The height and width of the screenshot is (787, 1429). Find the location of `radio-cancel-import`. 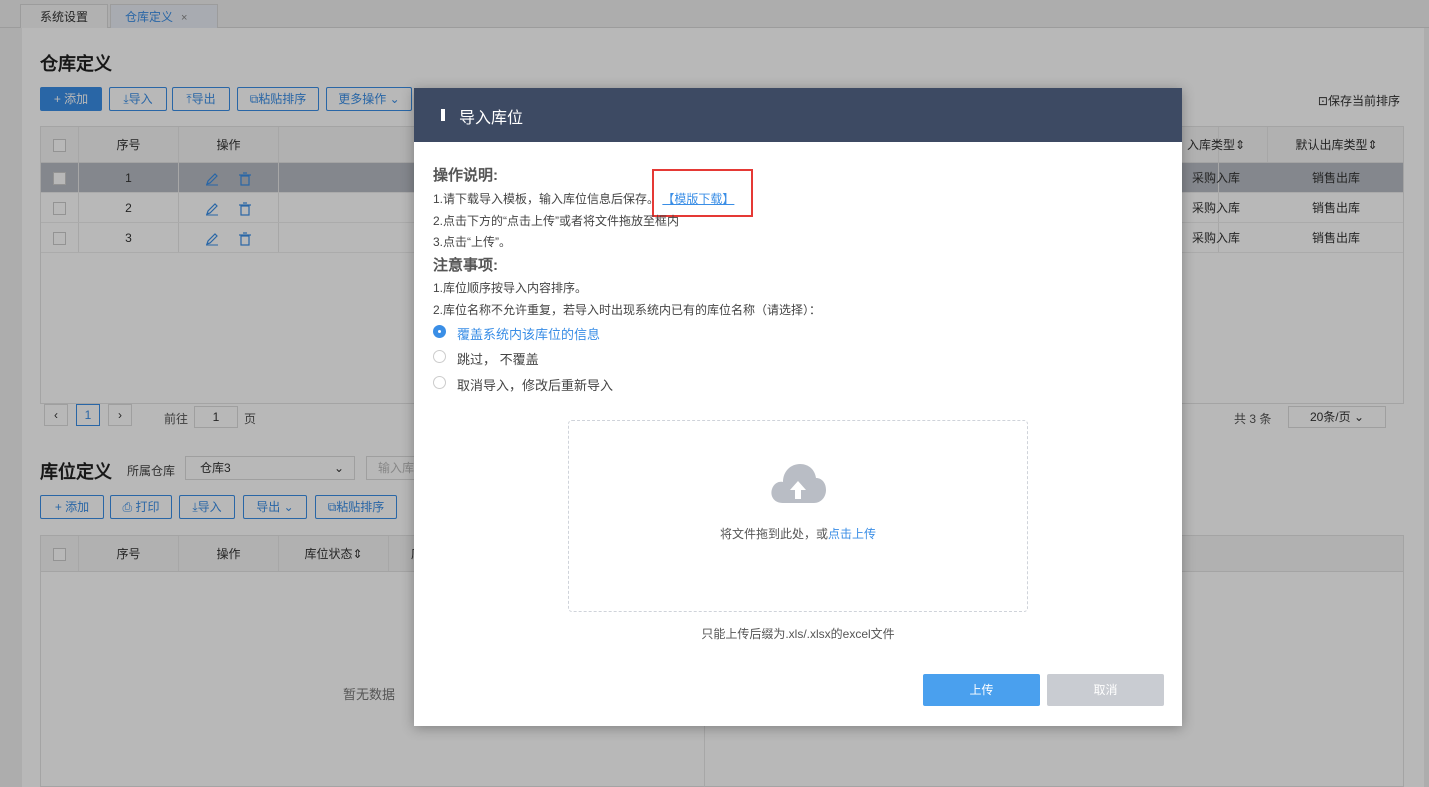

radio-cancel-import is located at coordinates (439, 382).